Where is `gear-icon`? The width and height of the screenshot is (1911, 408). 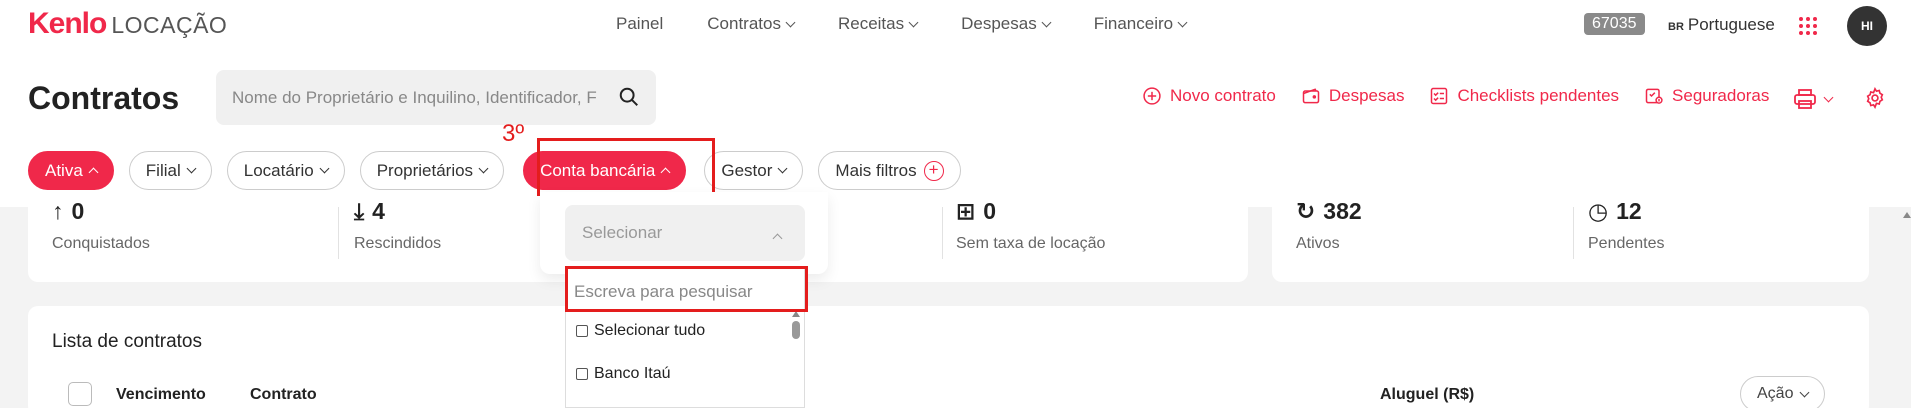 gear-icon is located at coordinates (1875, 98).